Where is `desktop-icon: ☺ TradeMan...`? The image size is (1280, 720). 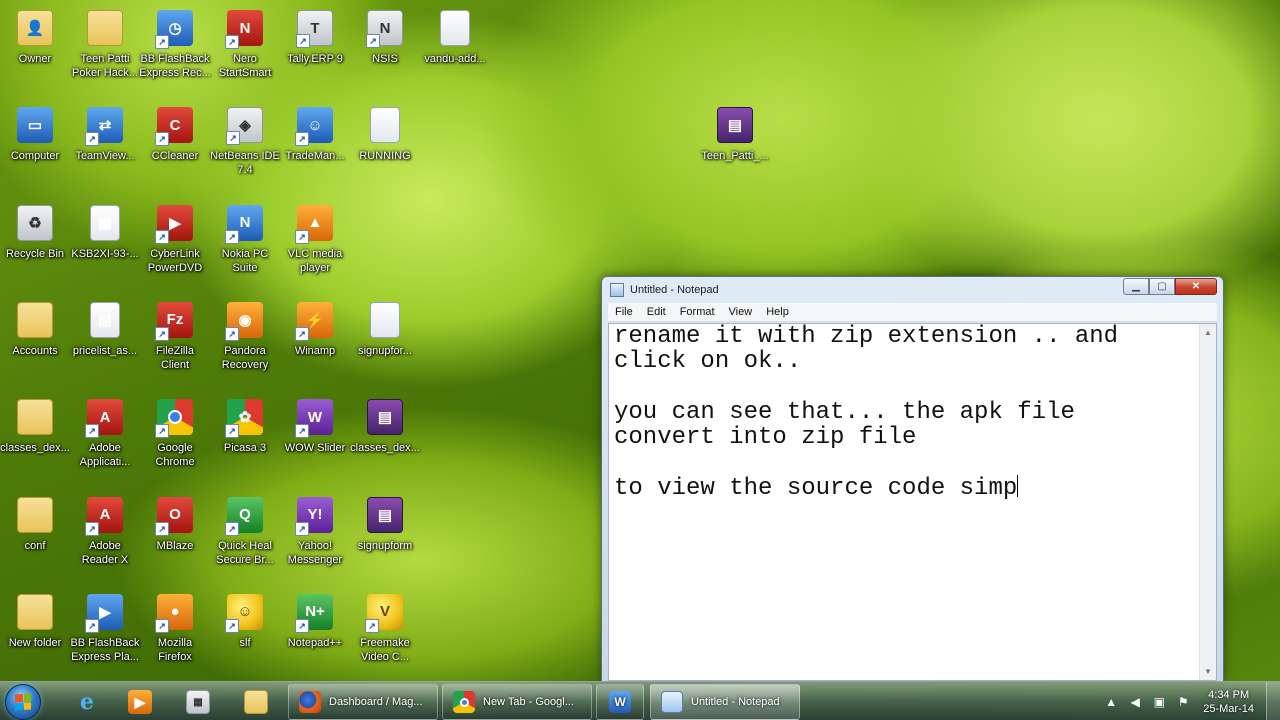
desktop-icon: ☺ TradeMan... is located at coordinates (315, 135).